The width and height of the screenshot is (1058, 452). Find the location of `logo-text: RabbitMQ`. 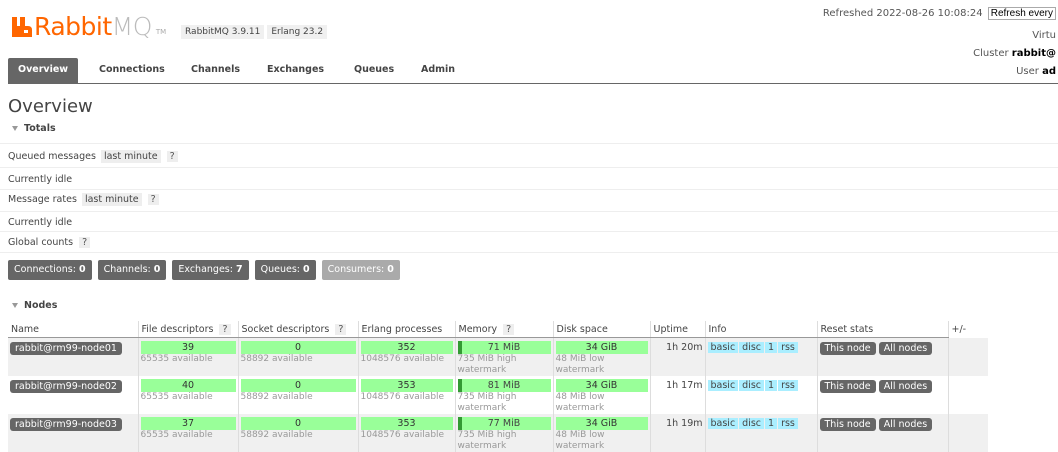

logo-text: RabbitMQ is located at coordinates (93, 26).